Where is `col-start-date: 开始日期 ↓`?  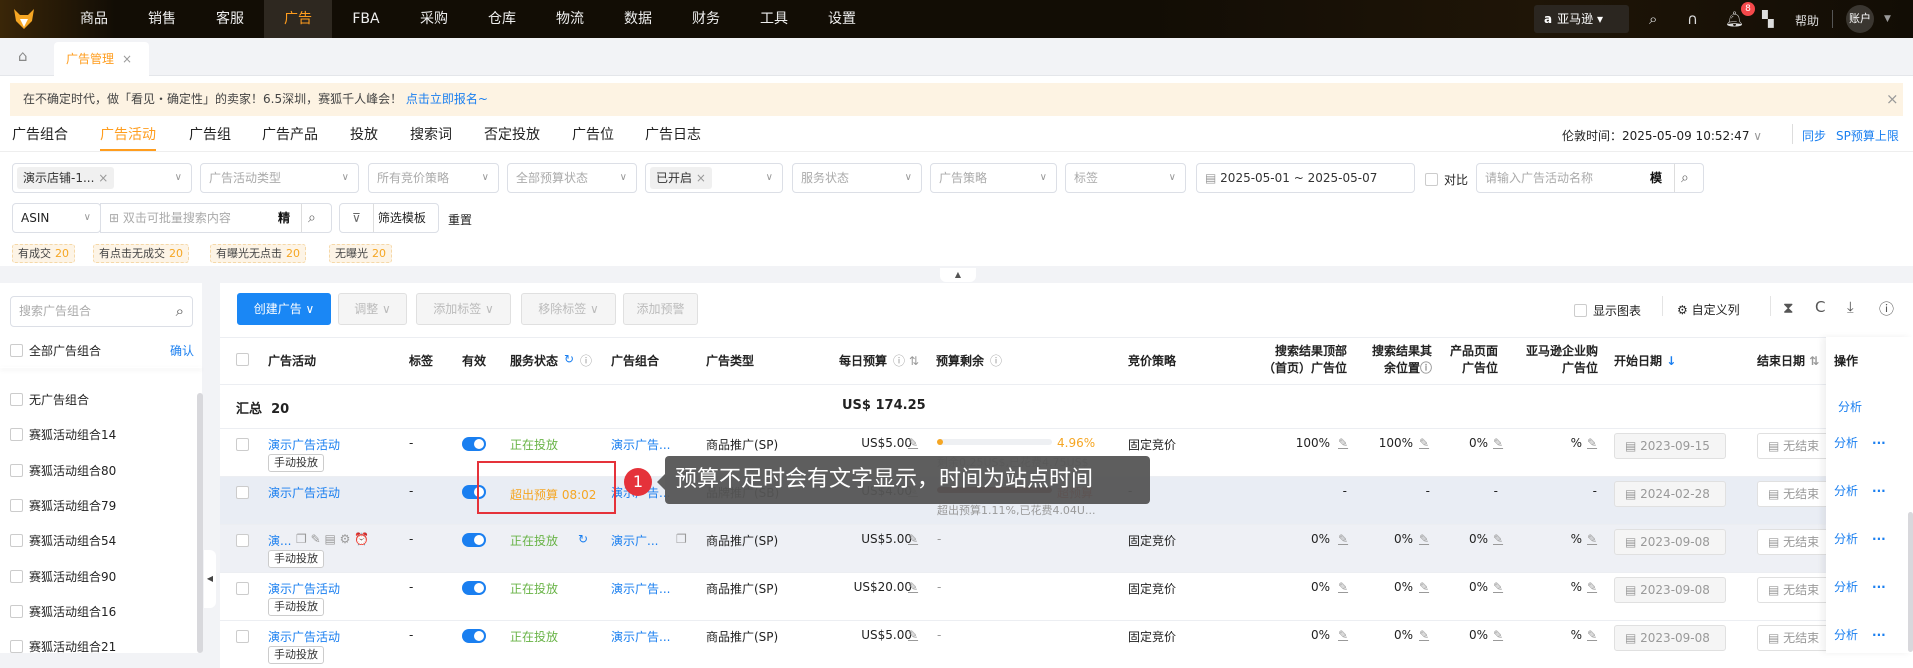 col-start-date: 开始日期 ↓ is located at coordinates (1645, 360).